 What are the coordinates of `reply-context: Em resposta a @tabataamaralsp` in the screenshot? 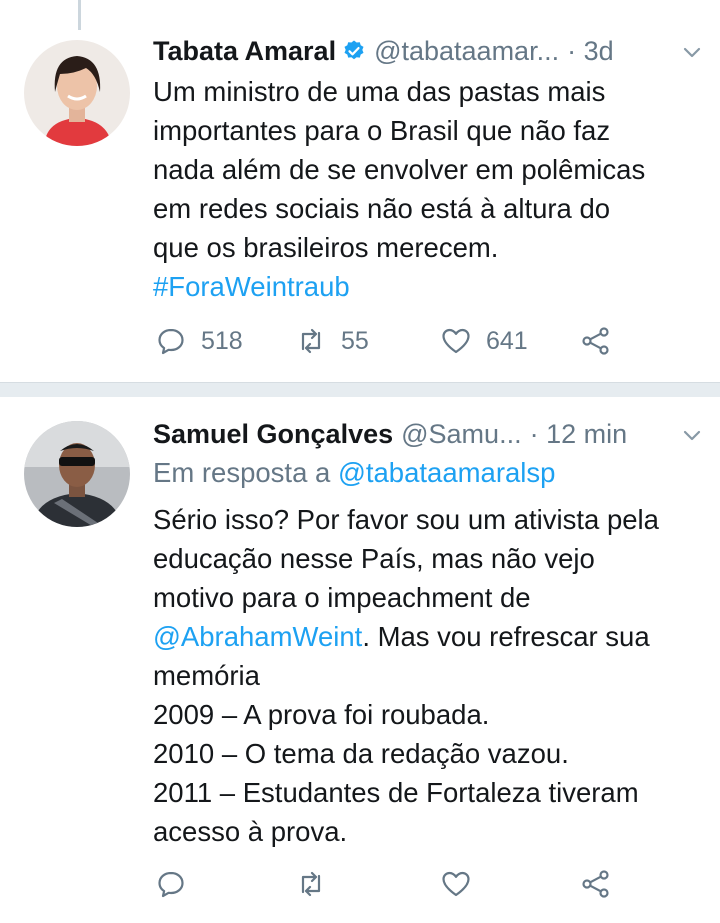 It's located at (354, 473).